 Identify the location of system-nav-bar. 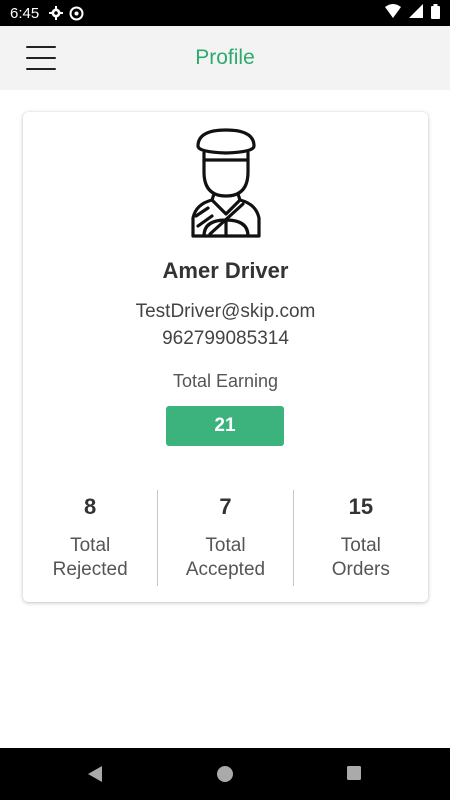
(225, 774).